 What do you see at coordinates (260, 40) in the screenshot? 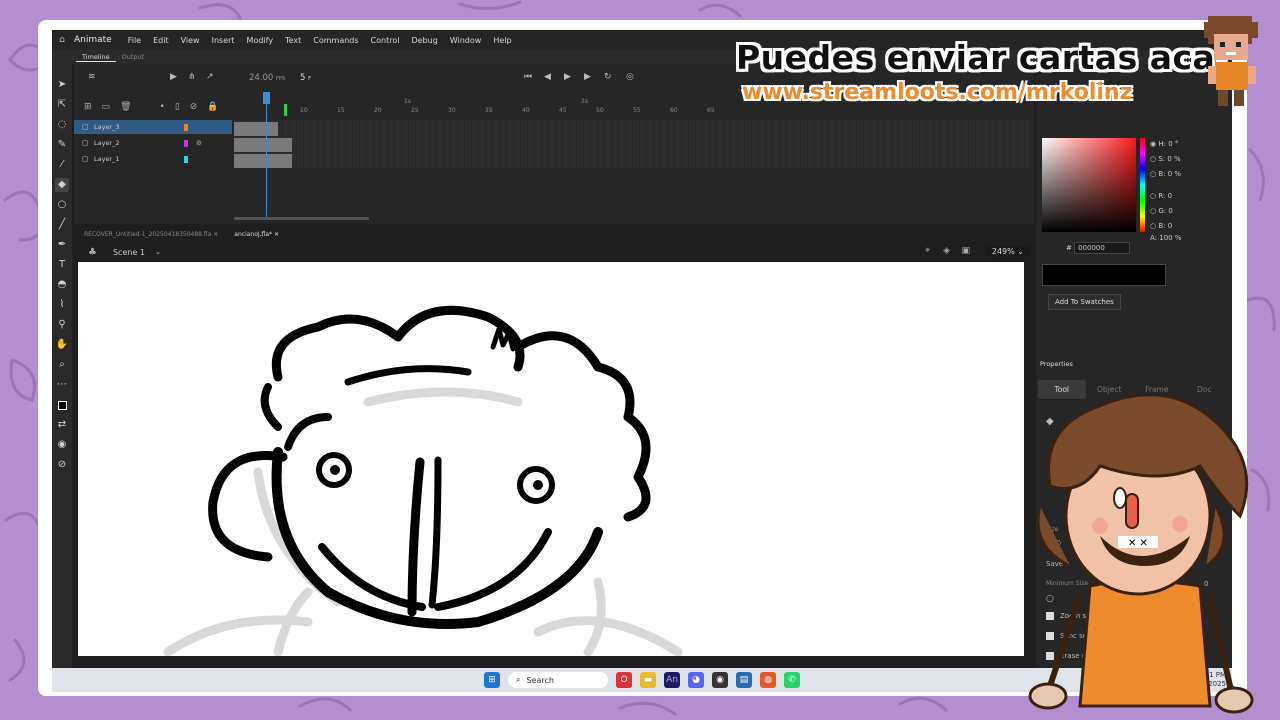
I see `menu-modify: Modify` at bounding box center [260, 40].